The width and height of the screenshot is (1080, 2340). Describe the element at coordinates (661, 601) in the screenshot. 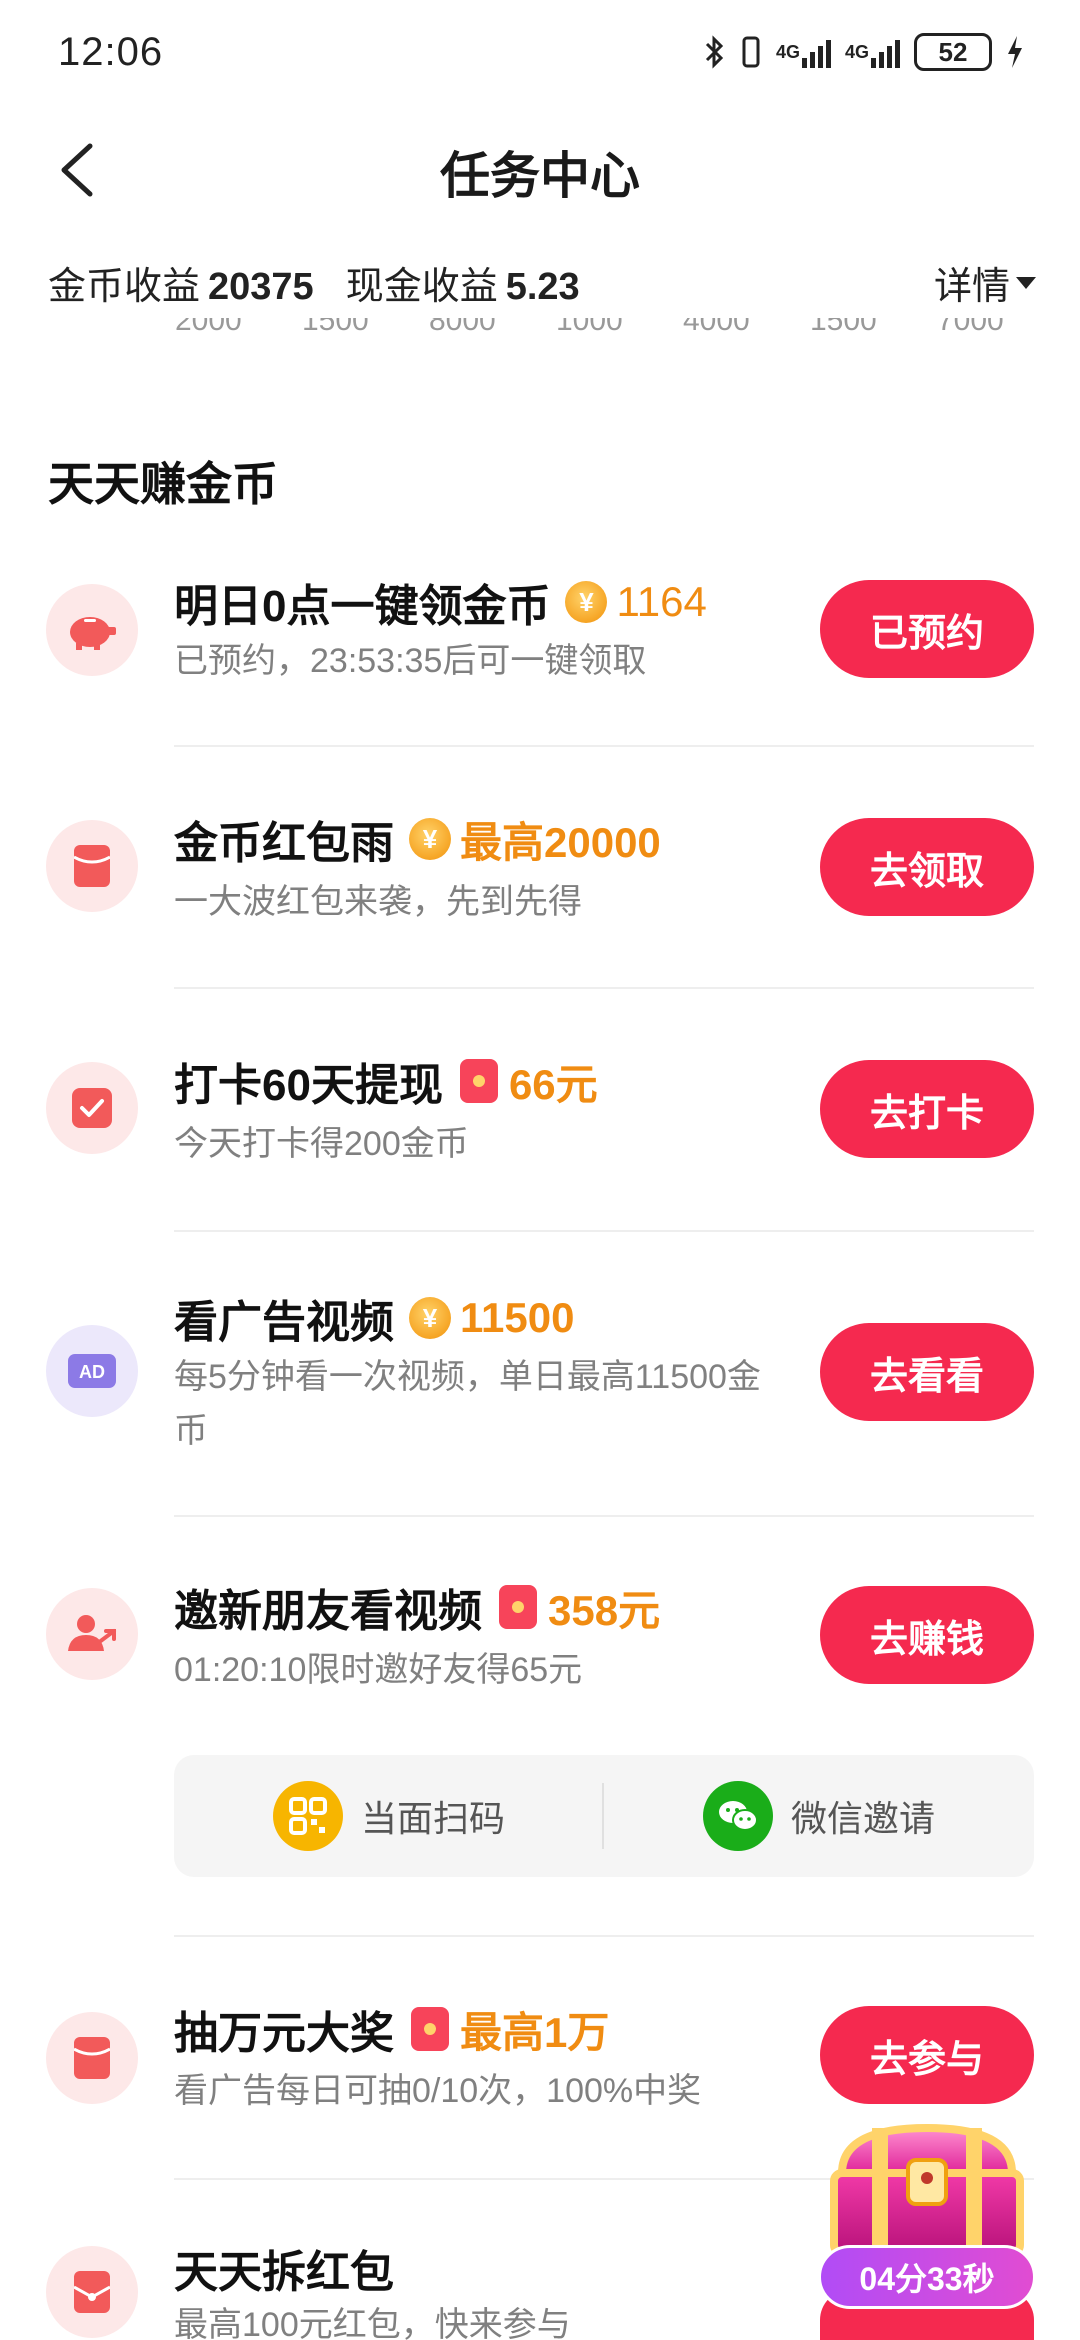

I see `task-reward: 1164` at that location.